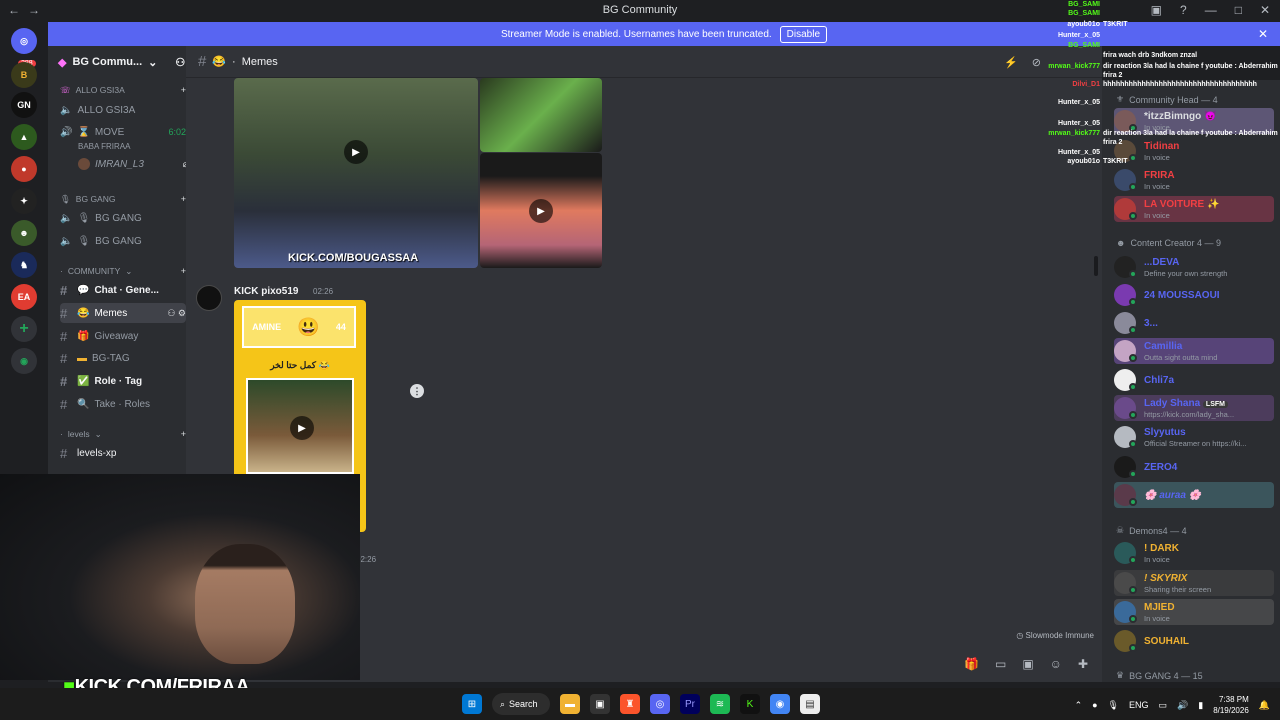  I want to click on server-icon: ✦, so click(24, 201).